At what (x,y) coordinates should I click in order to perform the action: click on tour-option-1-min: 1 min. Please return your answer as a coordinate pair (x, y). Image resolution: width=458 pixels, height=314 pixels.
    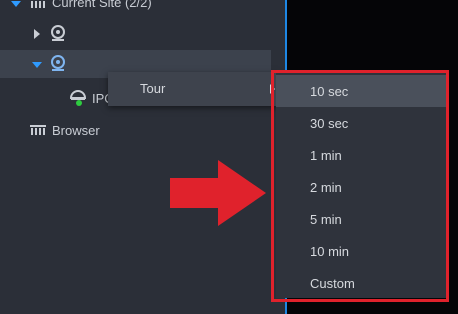
    Looking at the image, I should click on (361, 155).